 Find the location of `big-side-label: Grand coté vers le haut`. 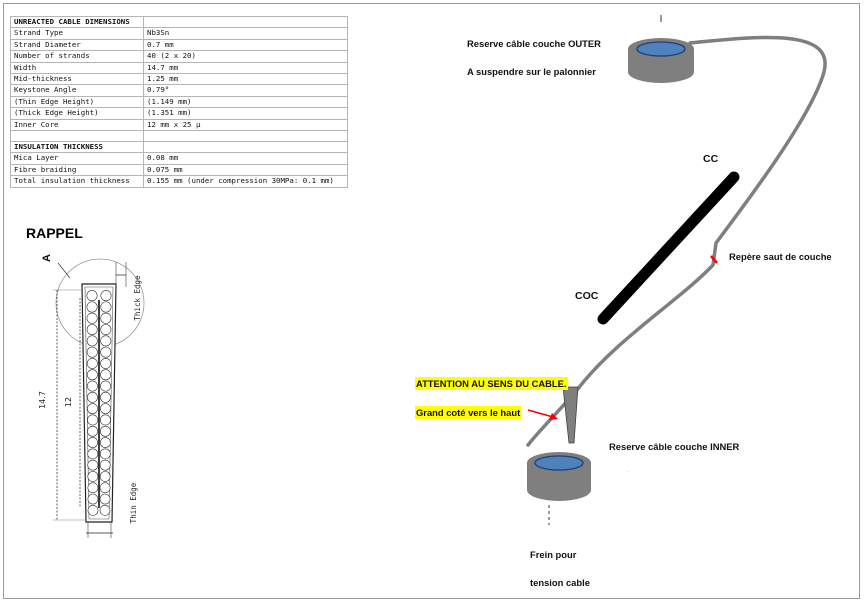

big-side-label: Grand coté vers le haut is located at coordinates (468, 412).